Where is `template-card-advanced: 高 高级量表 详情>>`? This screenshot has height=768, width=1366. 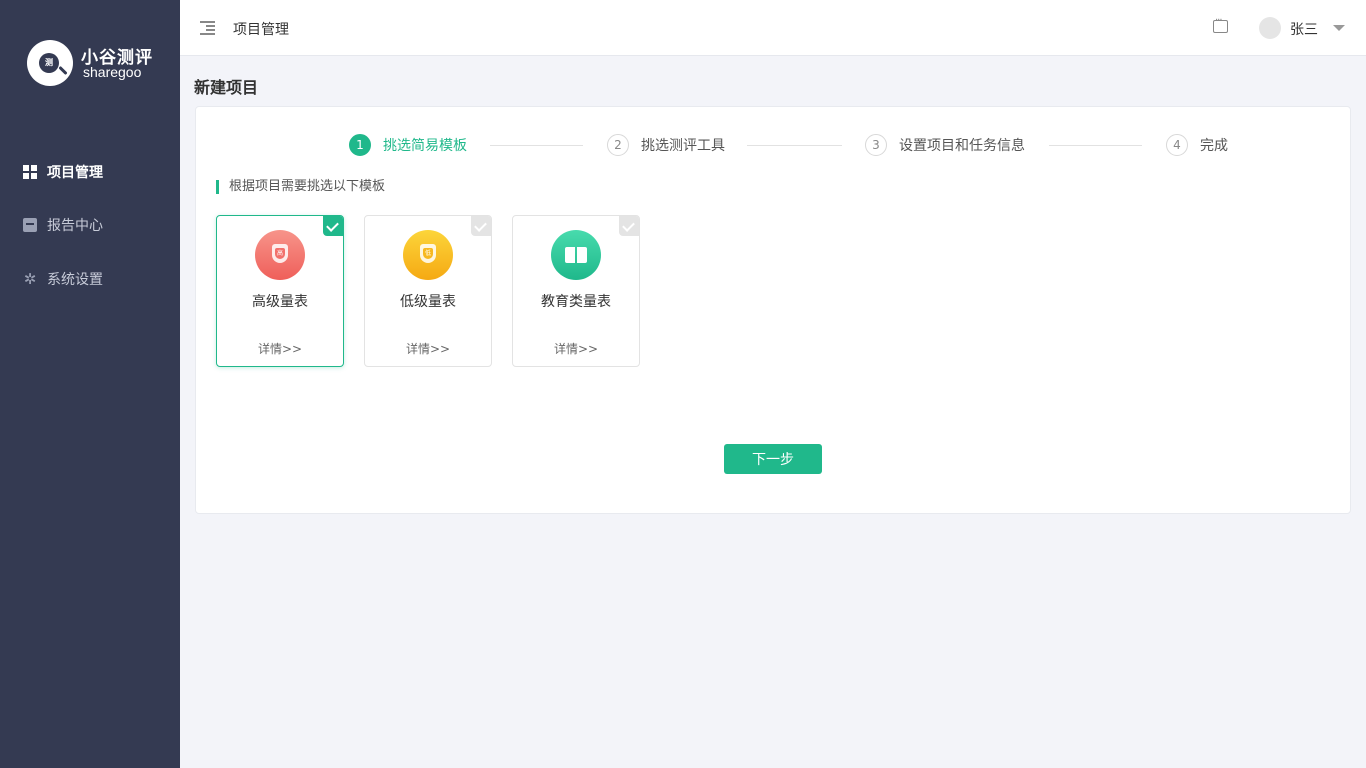
template-card-advanced: 高 高级量表 详情>> is located at coordinates (280, 291).